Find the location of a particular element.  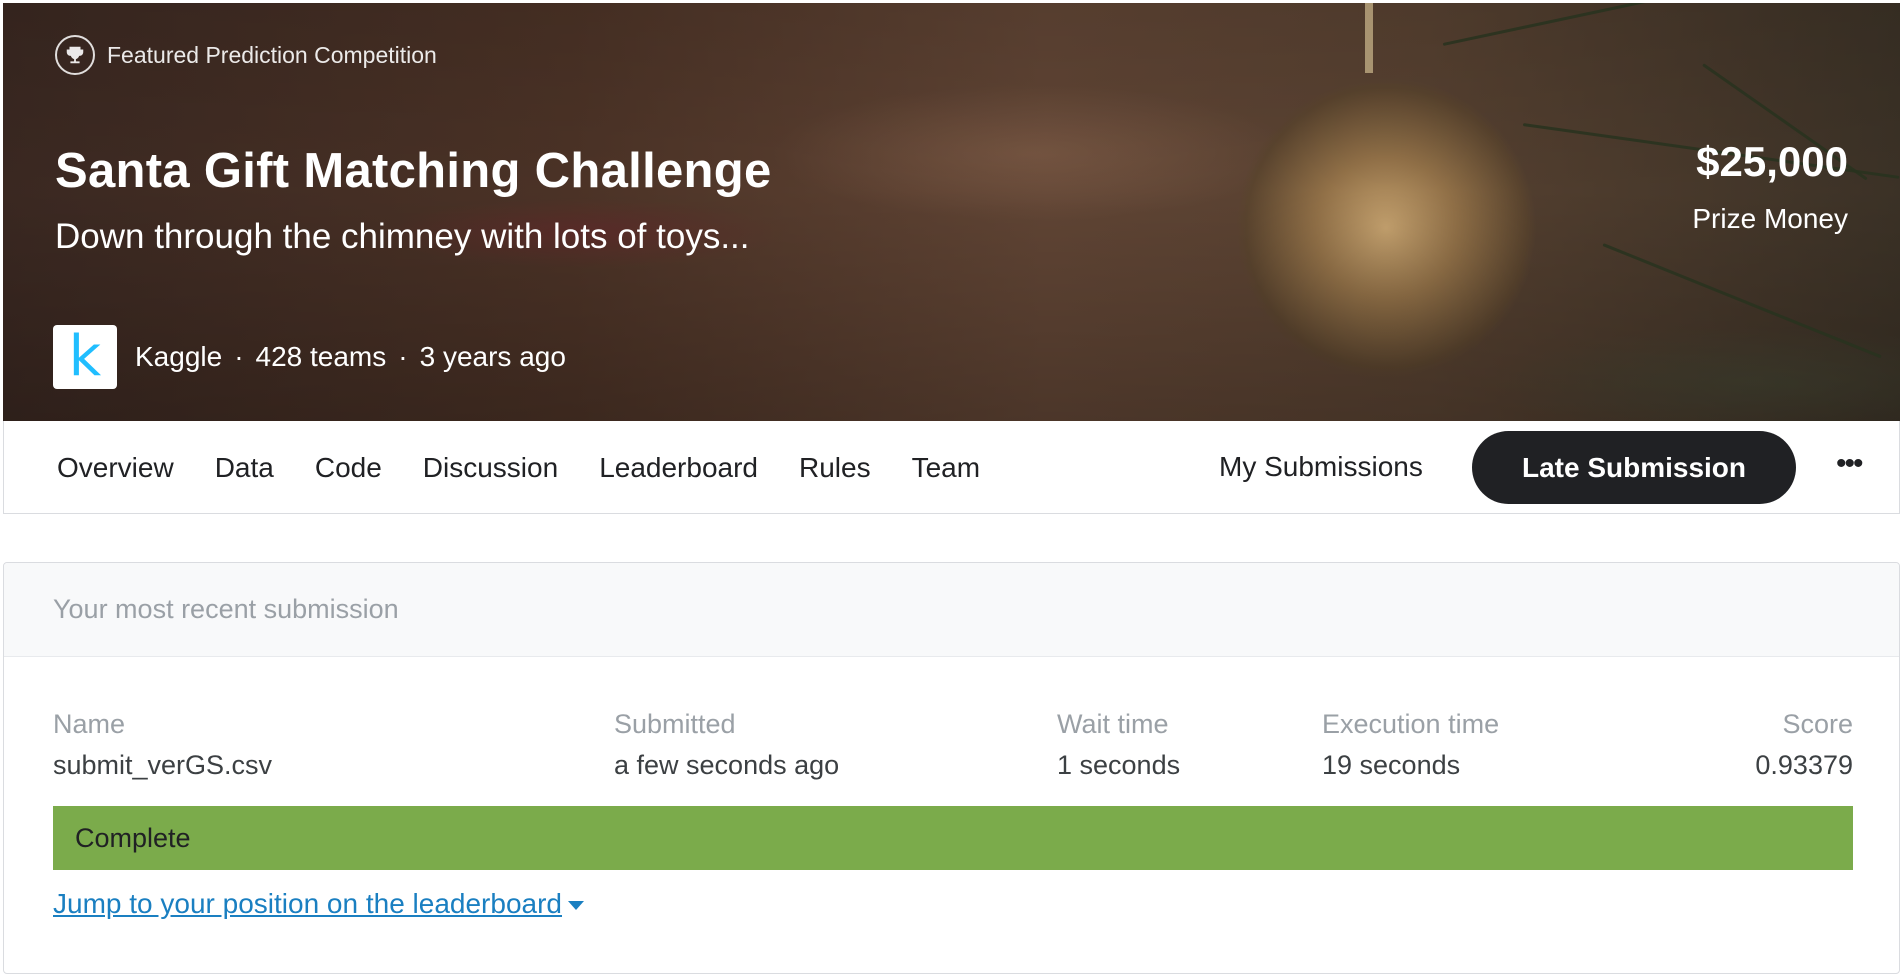

status-label: Complete is located at coordinates (133, 837).